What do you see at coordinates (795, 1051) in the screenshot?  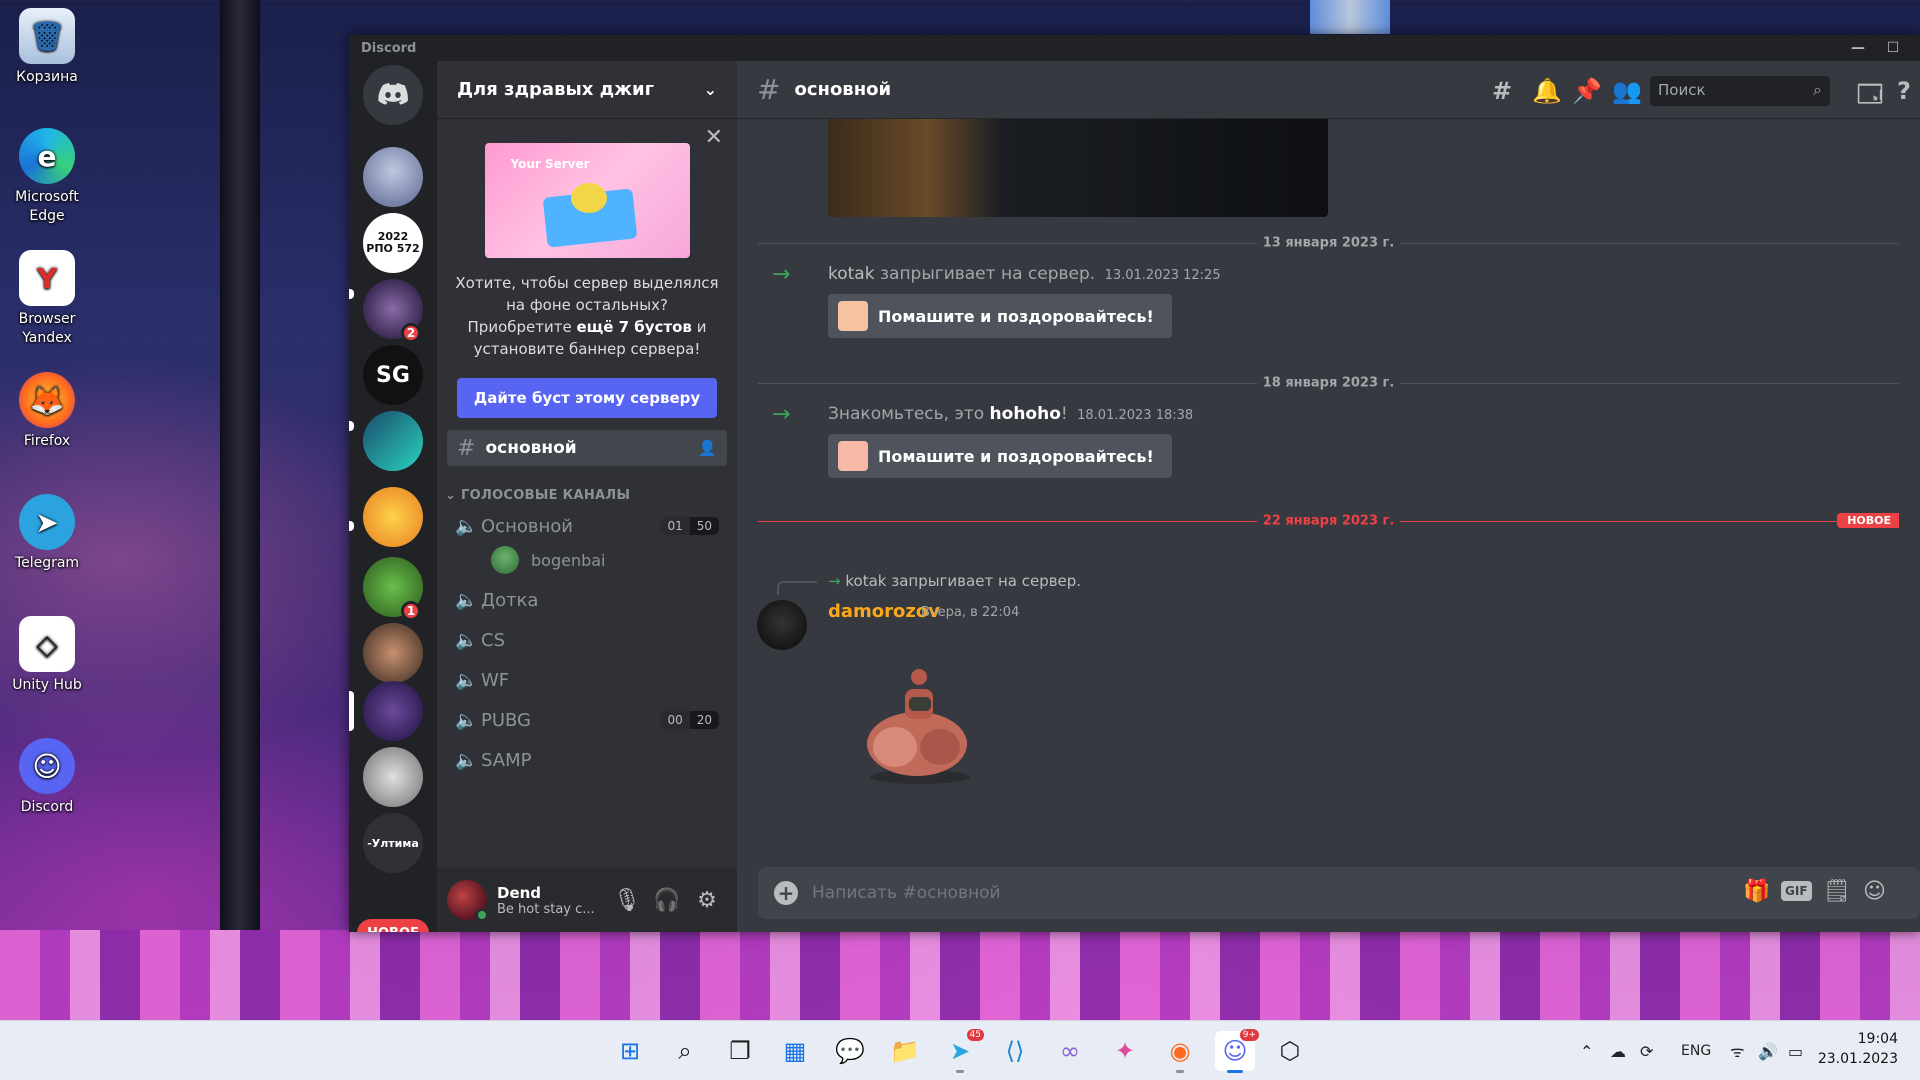 I see `widgets-icon: ▦` at bounding box center [795, 1051].